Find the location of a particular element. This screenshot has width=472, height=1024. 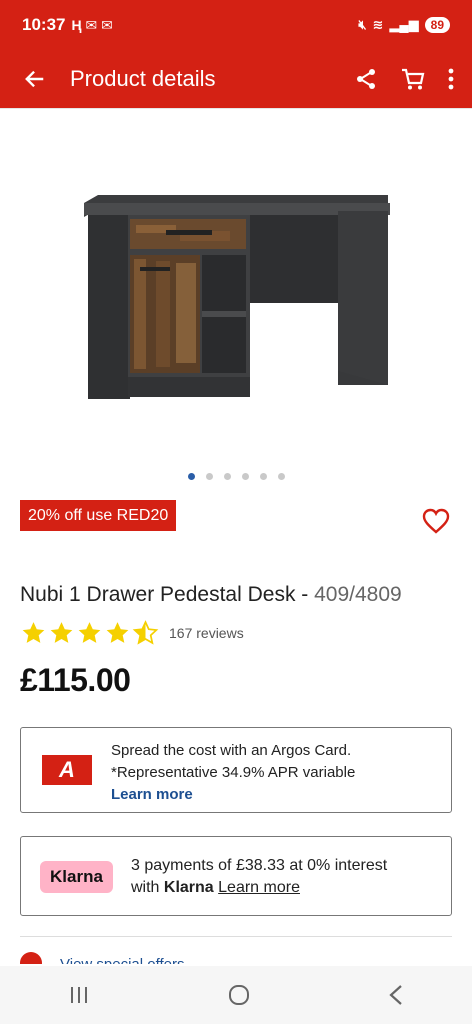

cart-button is located at coordinates (413, 79).